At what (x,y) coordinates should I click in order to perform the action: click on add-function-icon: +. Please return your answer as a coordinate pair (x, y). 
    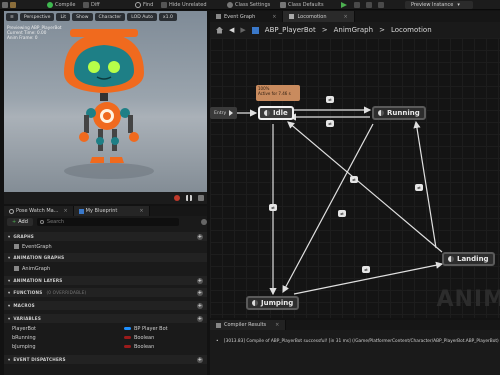
    Looking at the image, I should click on (200, 292).